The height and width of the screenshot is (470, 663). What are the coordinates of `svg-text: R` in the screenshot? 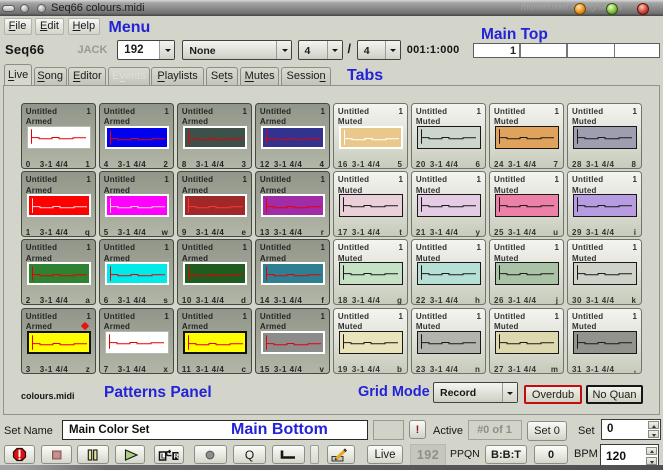 It's located at (175, 456).